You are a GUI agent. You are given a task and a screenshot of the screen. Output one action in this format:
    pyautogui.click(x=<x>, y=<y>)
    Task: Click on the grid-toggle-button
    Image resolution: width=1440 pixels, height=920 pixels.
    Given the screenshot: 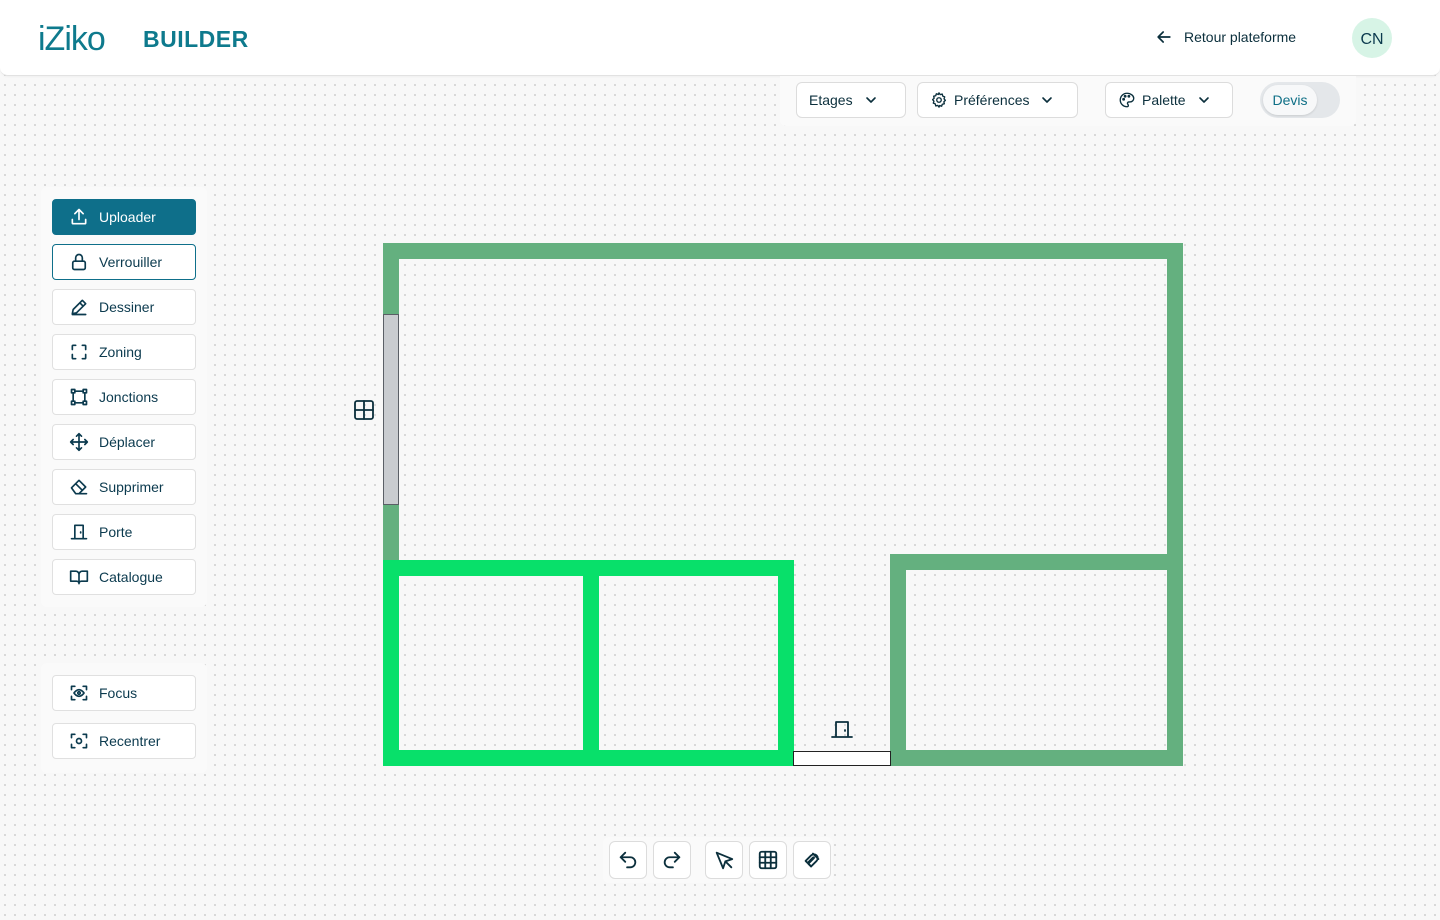 What is the action you would take?
    pyautogui.click(x=768, y=860)
    